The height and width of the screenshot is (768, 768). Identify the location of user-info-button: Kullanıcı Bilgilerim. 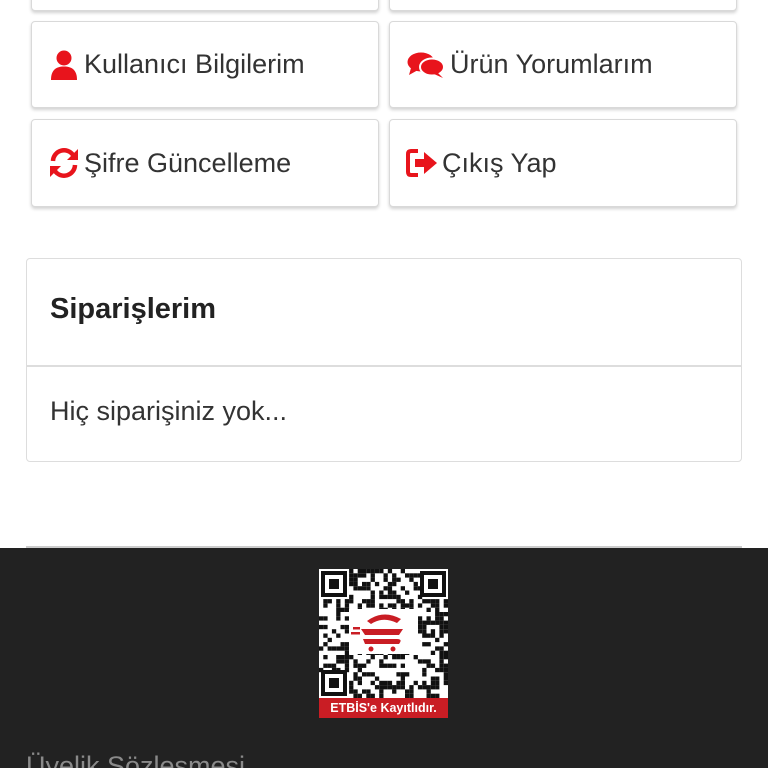
(205, 64).